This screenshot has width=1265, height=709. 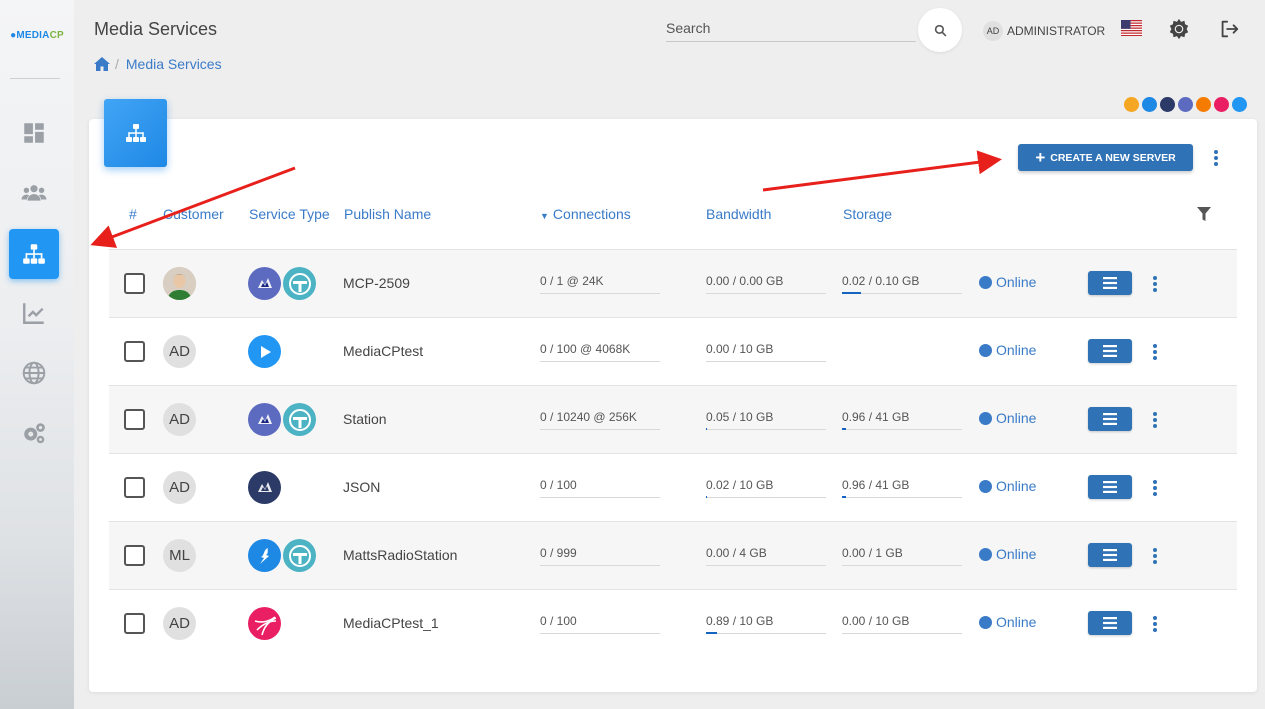 I want to click on publish-name: Station, so click(x=365, y=419).